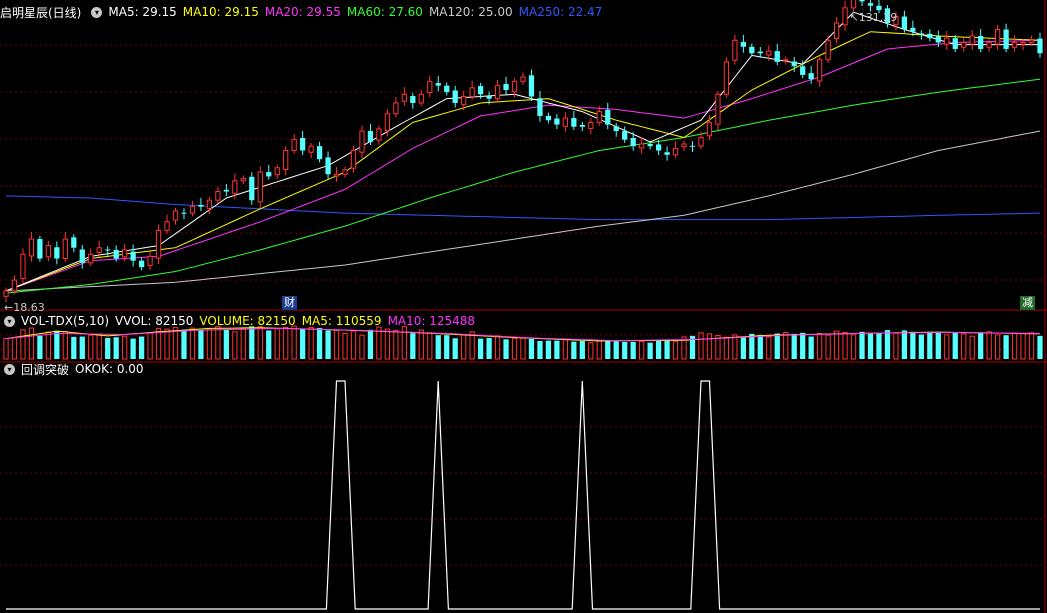 The width and height of the screenshot is (1047, 613). I want to click on volume-label: VOLUME: 82150, so click(247, 321).